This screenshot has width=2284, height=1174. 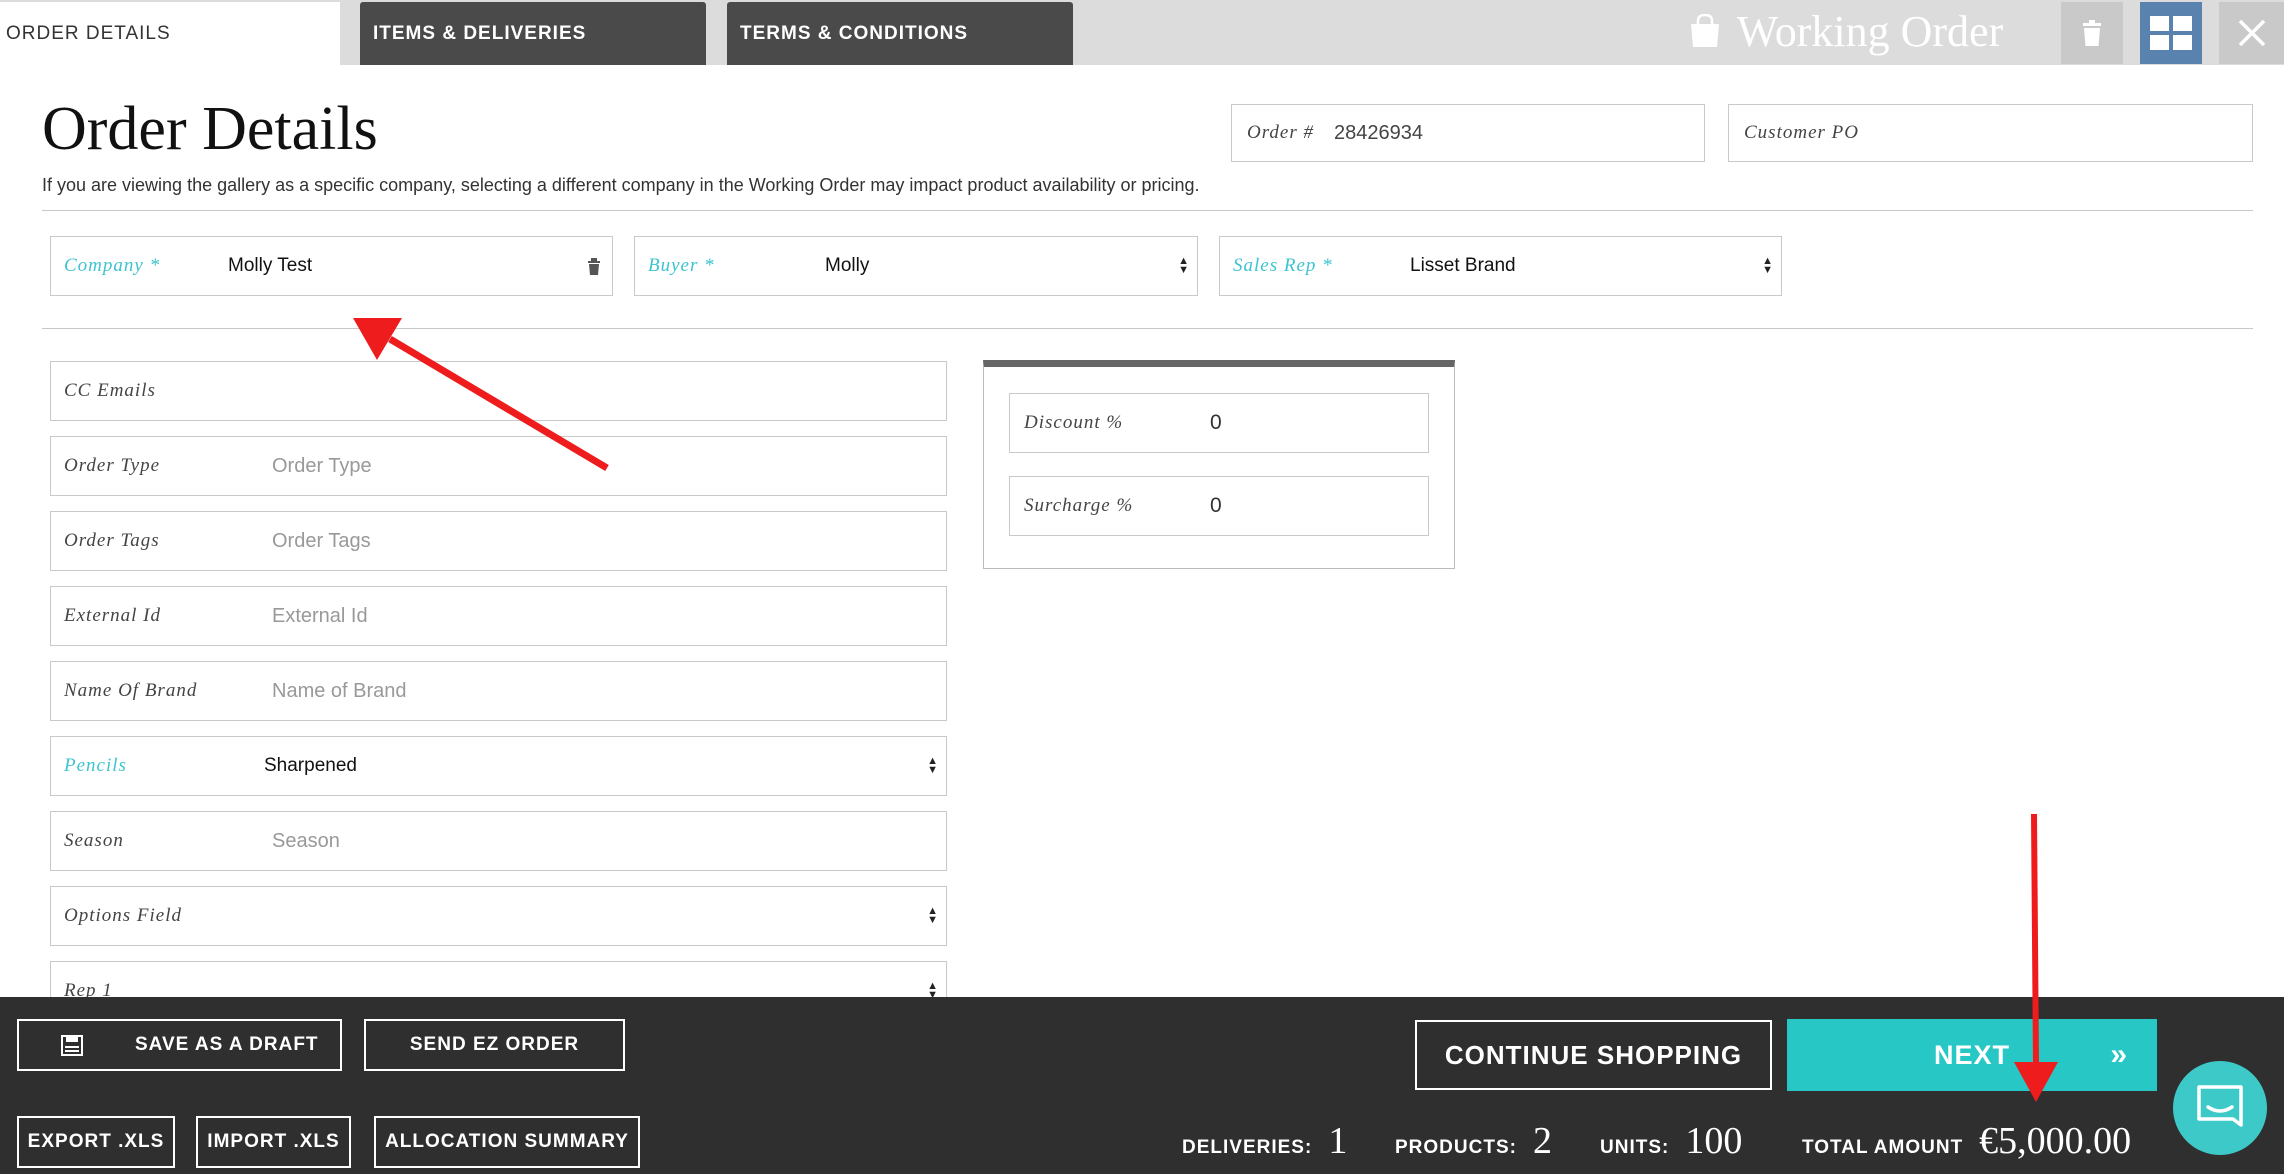 I want to click on season-label: Season, so click(x=94, y=840).